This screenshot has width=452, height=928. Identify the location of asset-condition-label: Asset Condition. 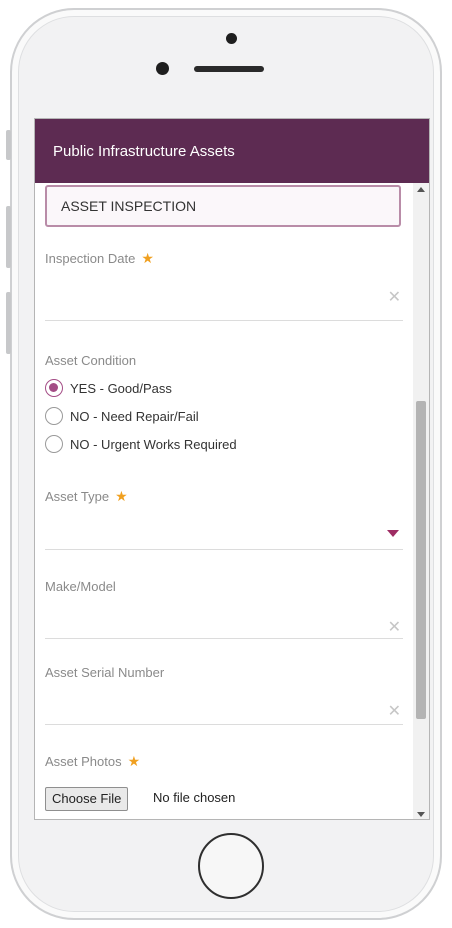
(91, 360).